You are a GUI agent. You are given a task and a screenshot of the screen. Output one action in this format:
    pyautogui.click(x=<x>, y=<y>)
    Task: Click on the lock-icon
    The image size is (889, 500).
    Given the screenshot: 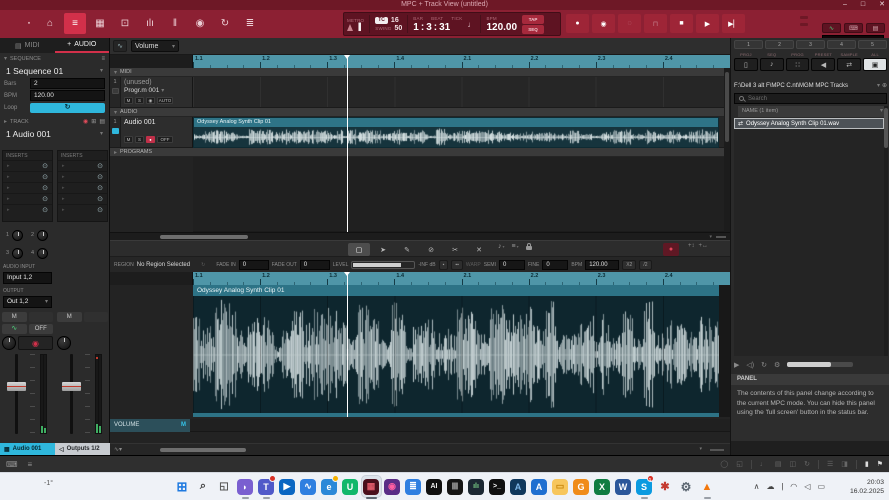 What is the action you would take?
    pyautogui.click(x=528, y=246)
    